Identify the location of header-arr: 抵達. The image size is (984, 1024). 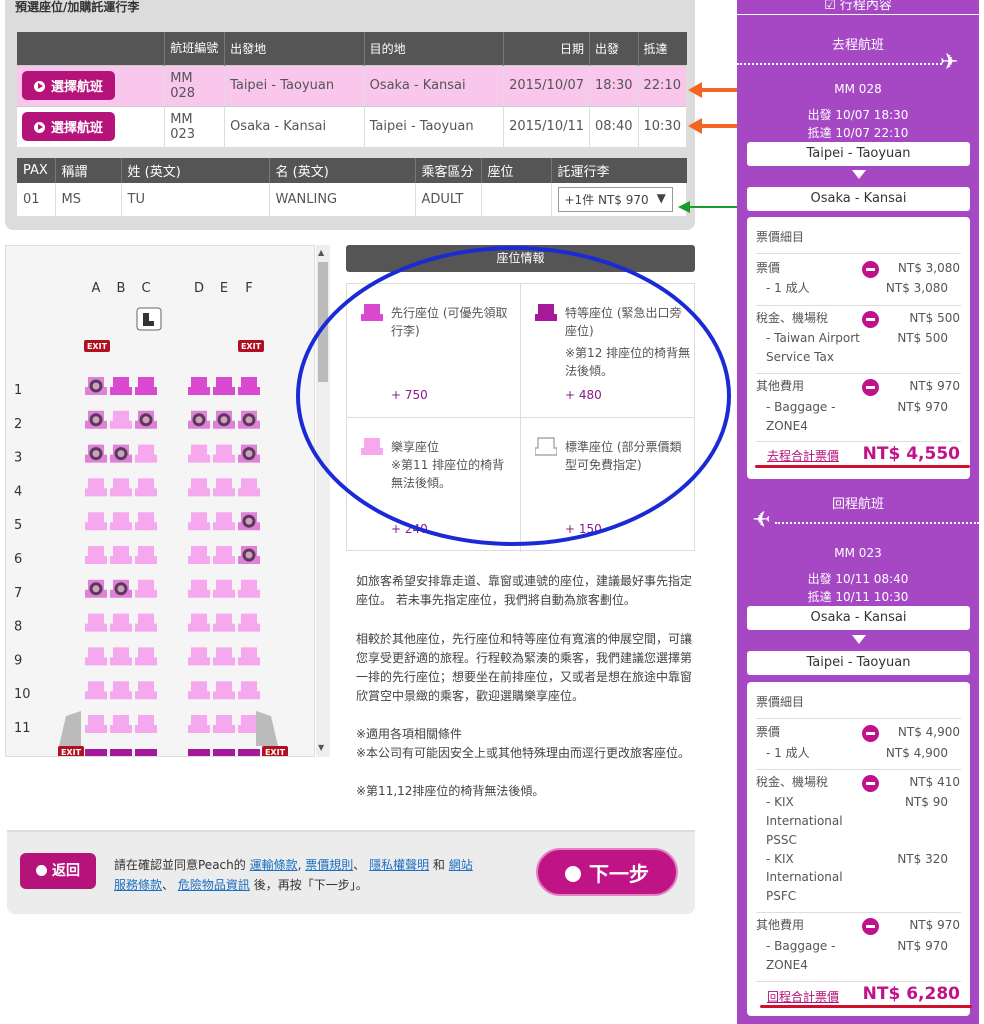
(662, 48).